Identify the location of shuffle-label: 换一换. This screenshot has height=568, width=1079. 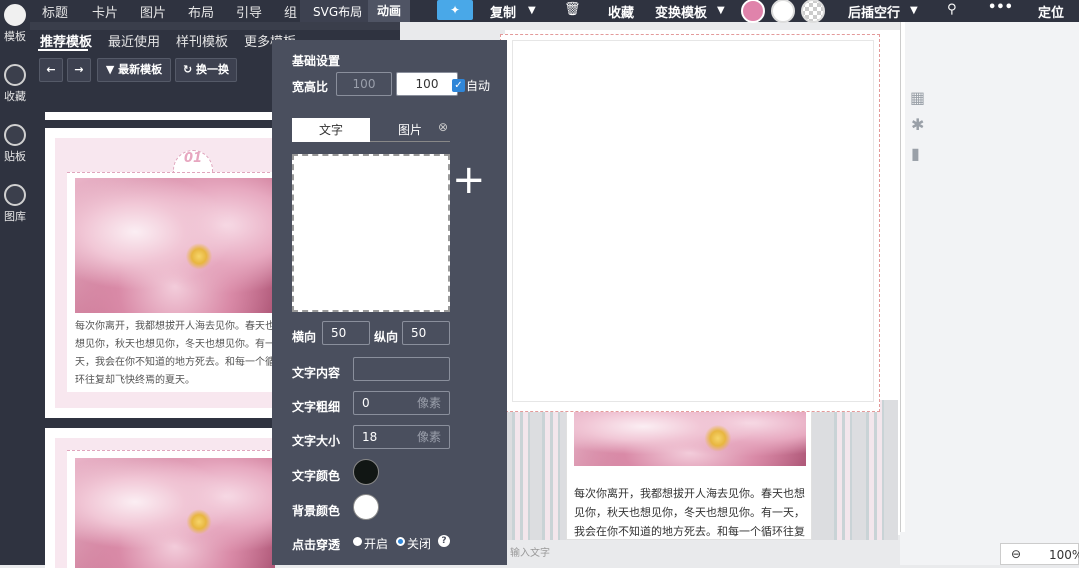
(213, 69).